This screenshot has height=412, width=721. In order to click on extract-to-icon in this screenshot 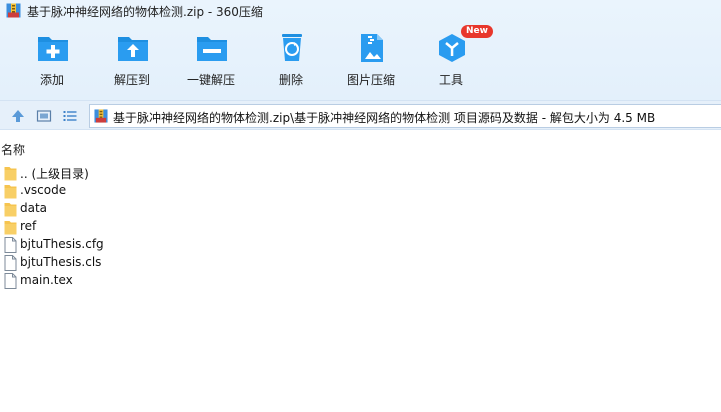, I will do `click(133, 48)`.